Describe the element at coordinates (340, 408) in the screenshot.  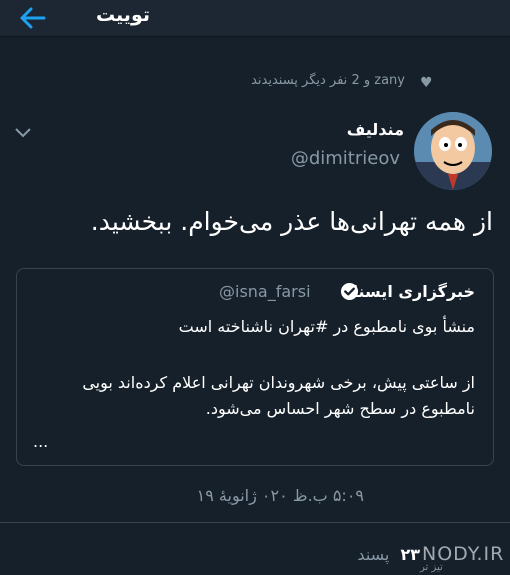
I see `quote-text-line: نامطبوع در سطح شهر احساس می‌شود.` at that location.